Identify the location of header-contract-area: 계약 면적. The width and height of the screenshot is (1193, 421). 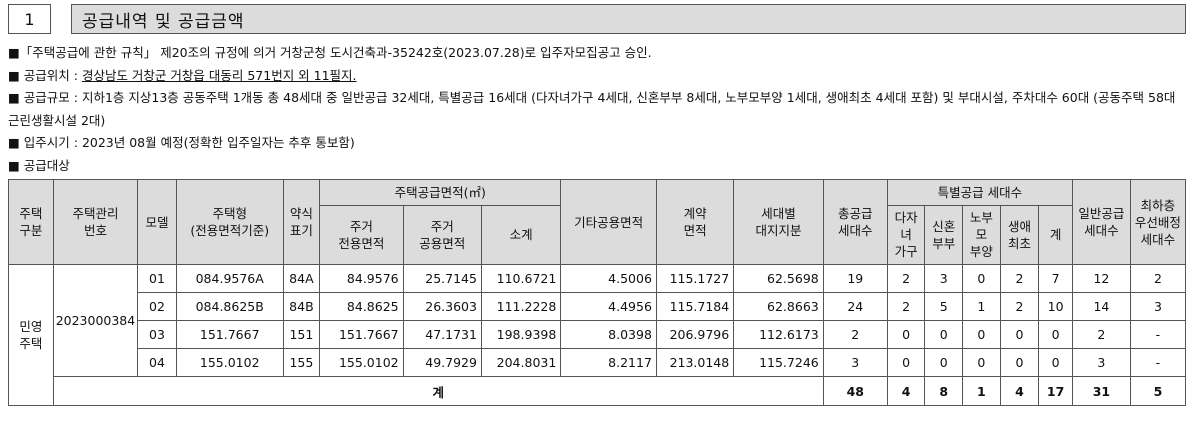
(695, 222).